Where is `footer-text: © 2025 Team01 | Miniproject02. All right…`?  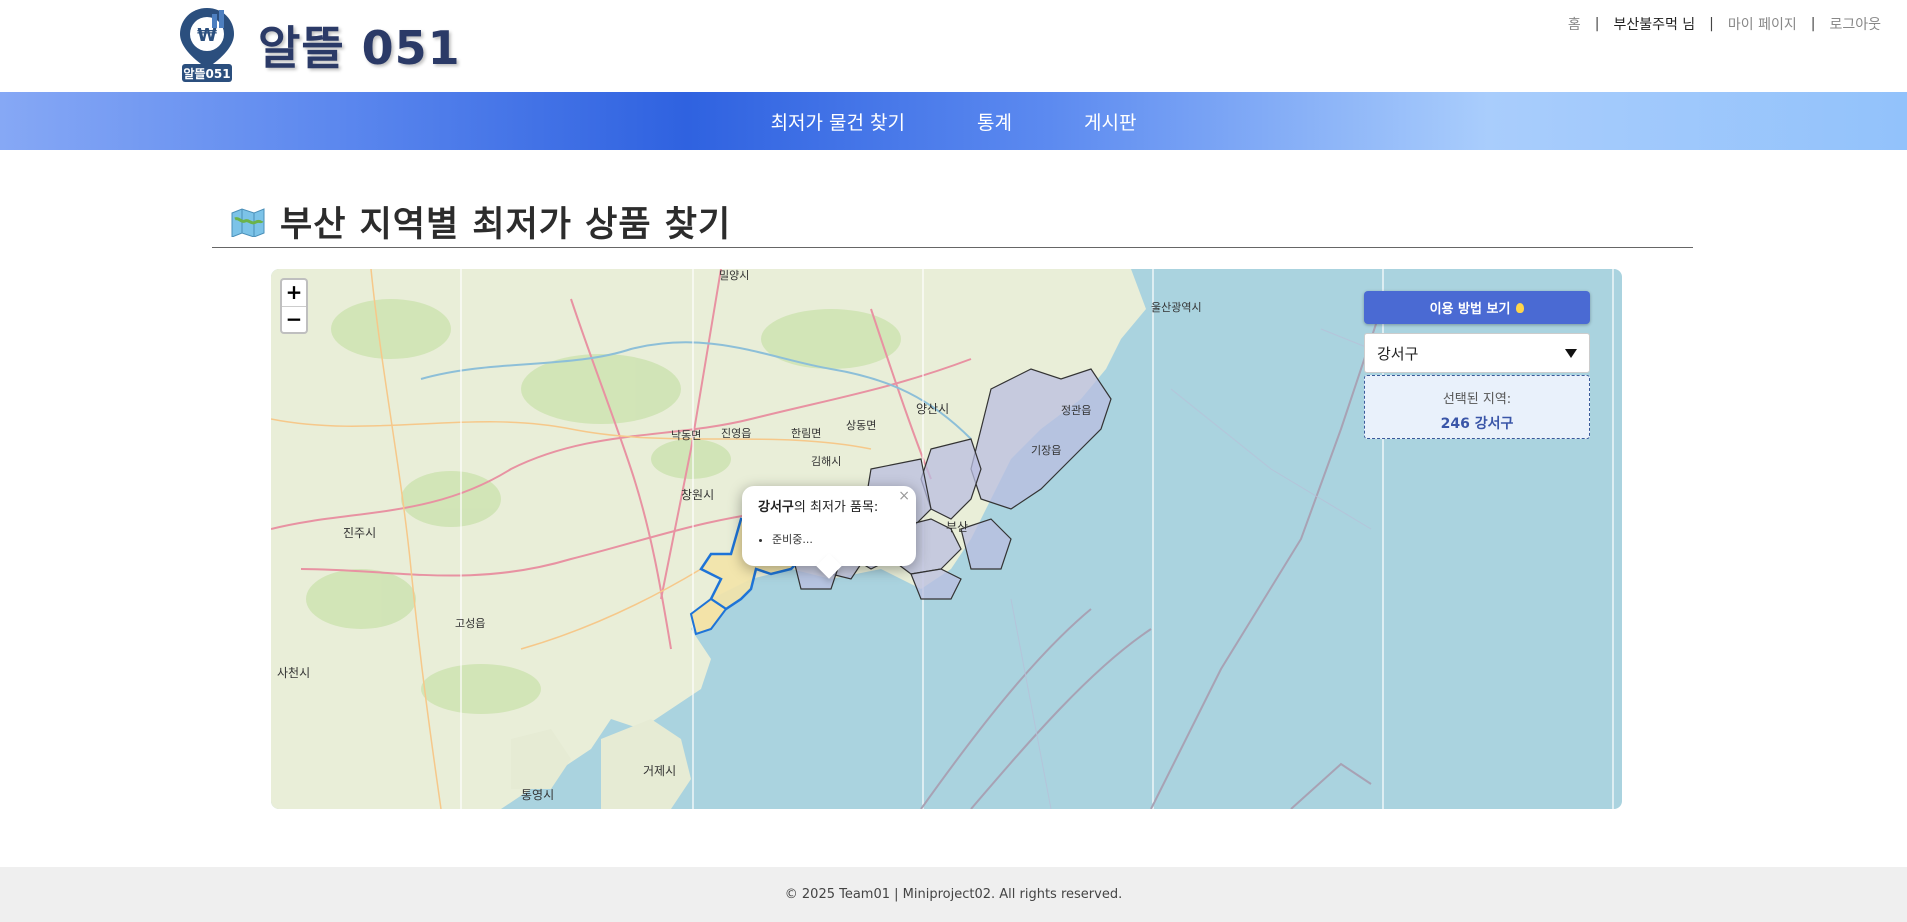
footer-text: © 2025 Team01 | Miniproject02. All right… is located at coordinates (953, 894).